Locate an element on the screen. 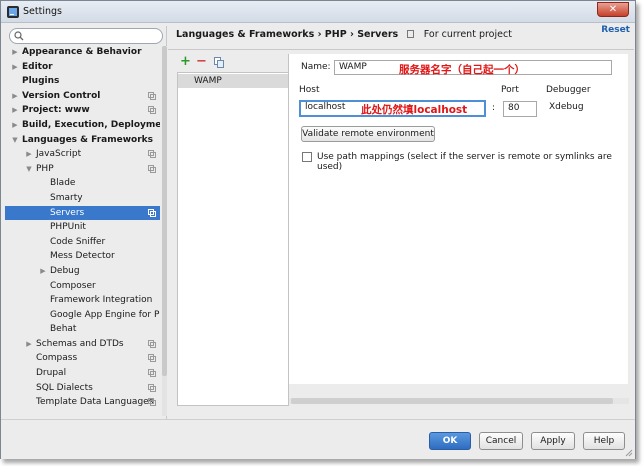 The width and height of the screenshot is (644, 466). tree-item: Plugins is located at coordinates (82, 81).